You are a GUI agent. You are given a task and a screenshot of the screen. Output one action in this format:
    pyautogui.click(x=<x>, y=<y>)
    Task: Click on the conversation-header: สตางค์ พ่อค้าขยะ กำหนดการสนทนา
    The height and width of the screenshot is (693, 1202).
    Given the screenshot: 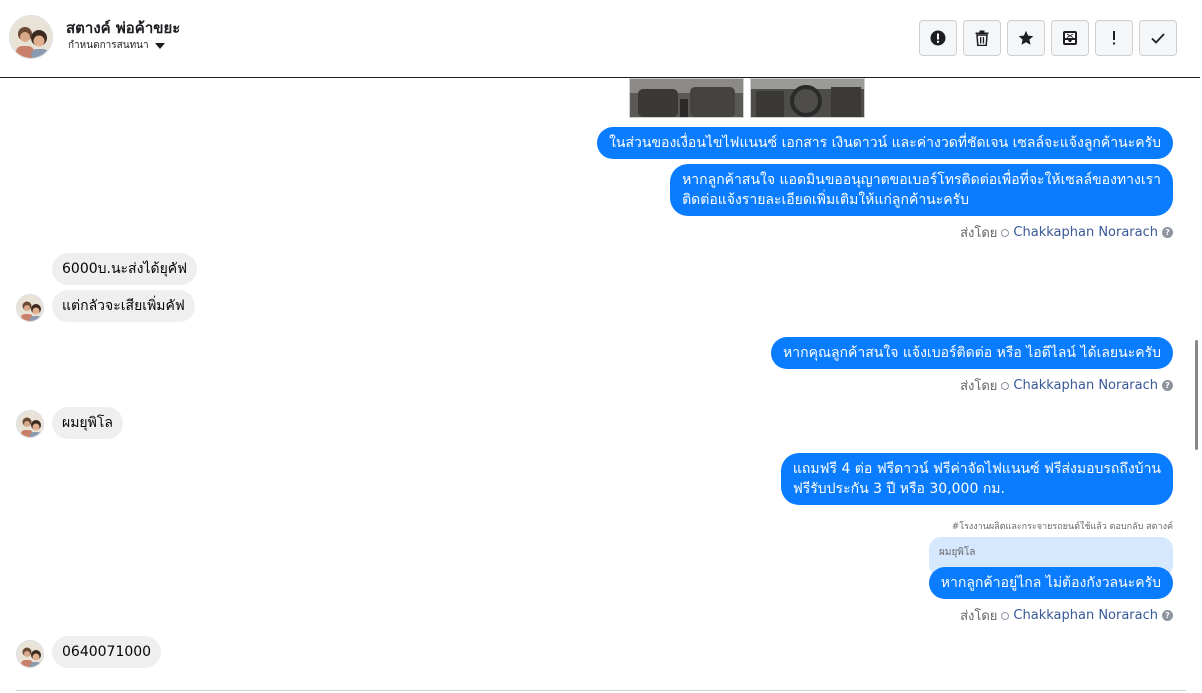 What is the action you would take?
    pyautogui.click(x=600, y=39)
    